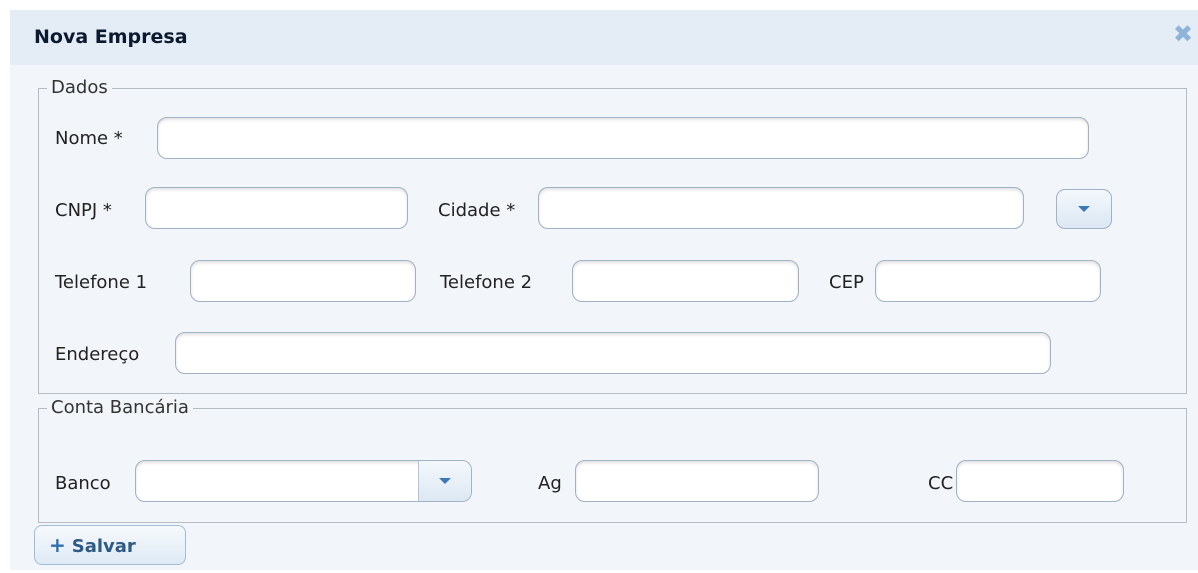  What do you see at coordinates (550, 483) in the screenshot?
I see `ag-label: Ag` at bounding box center [550, 483].